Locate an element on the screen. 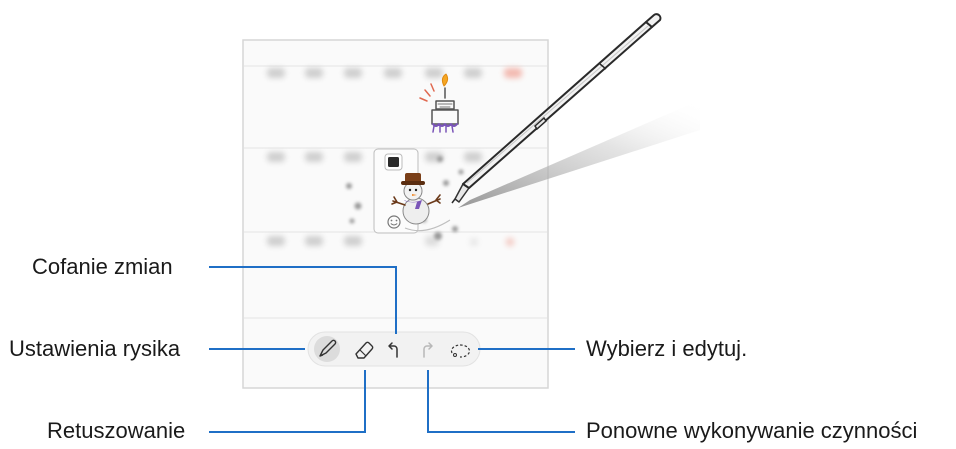 The width and height of the screenshot is (956, 449). color-swatch-icon is located at coordinates (393, 162).